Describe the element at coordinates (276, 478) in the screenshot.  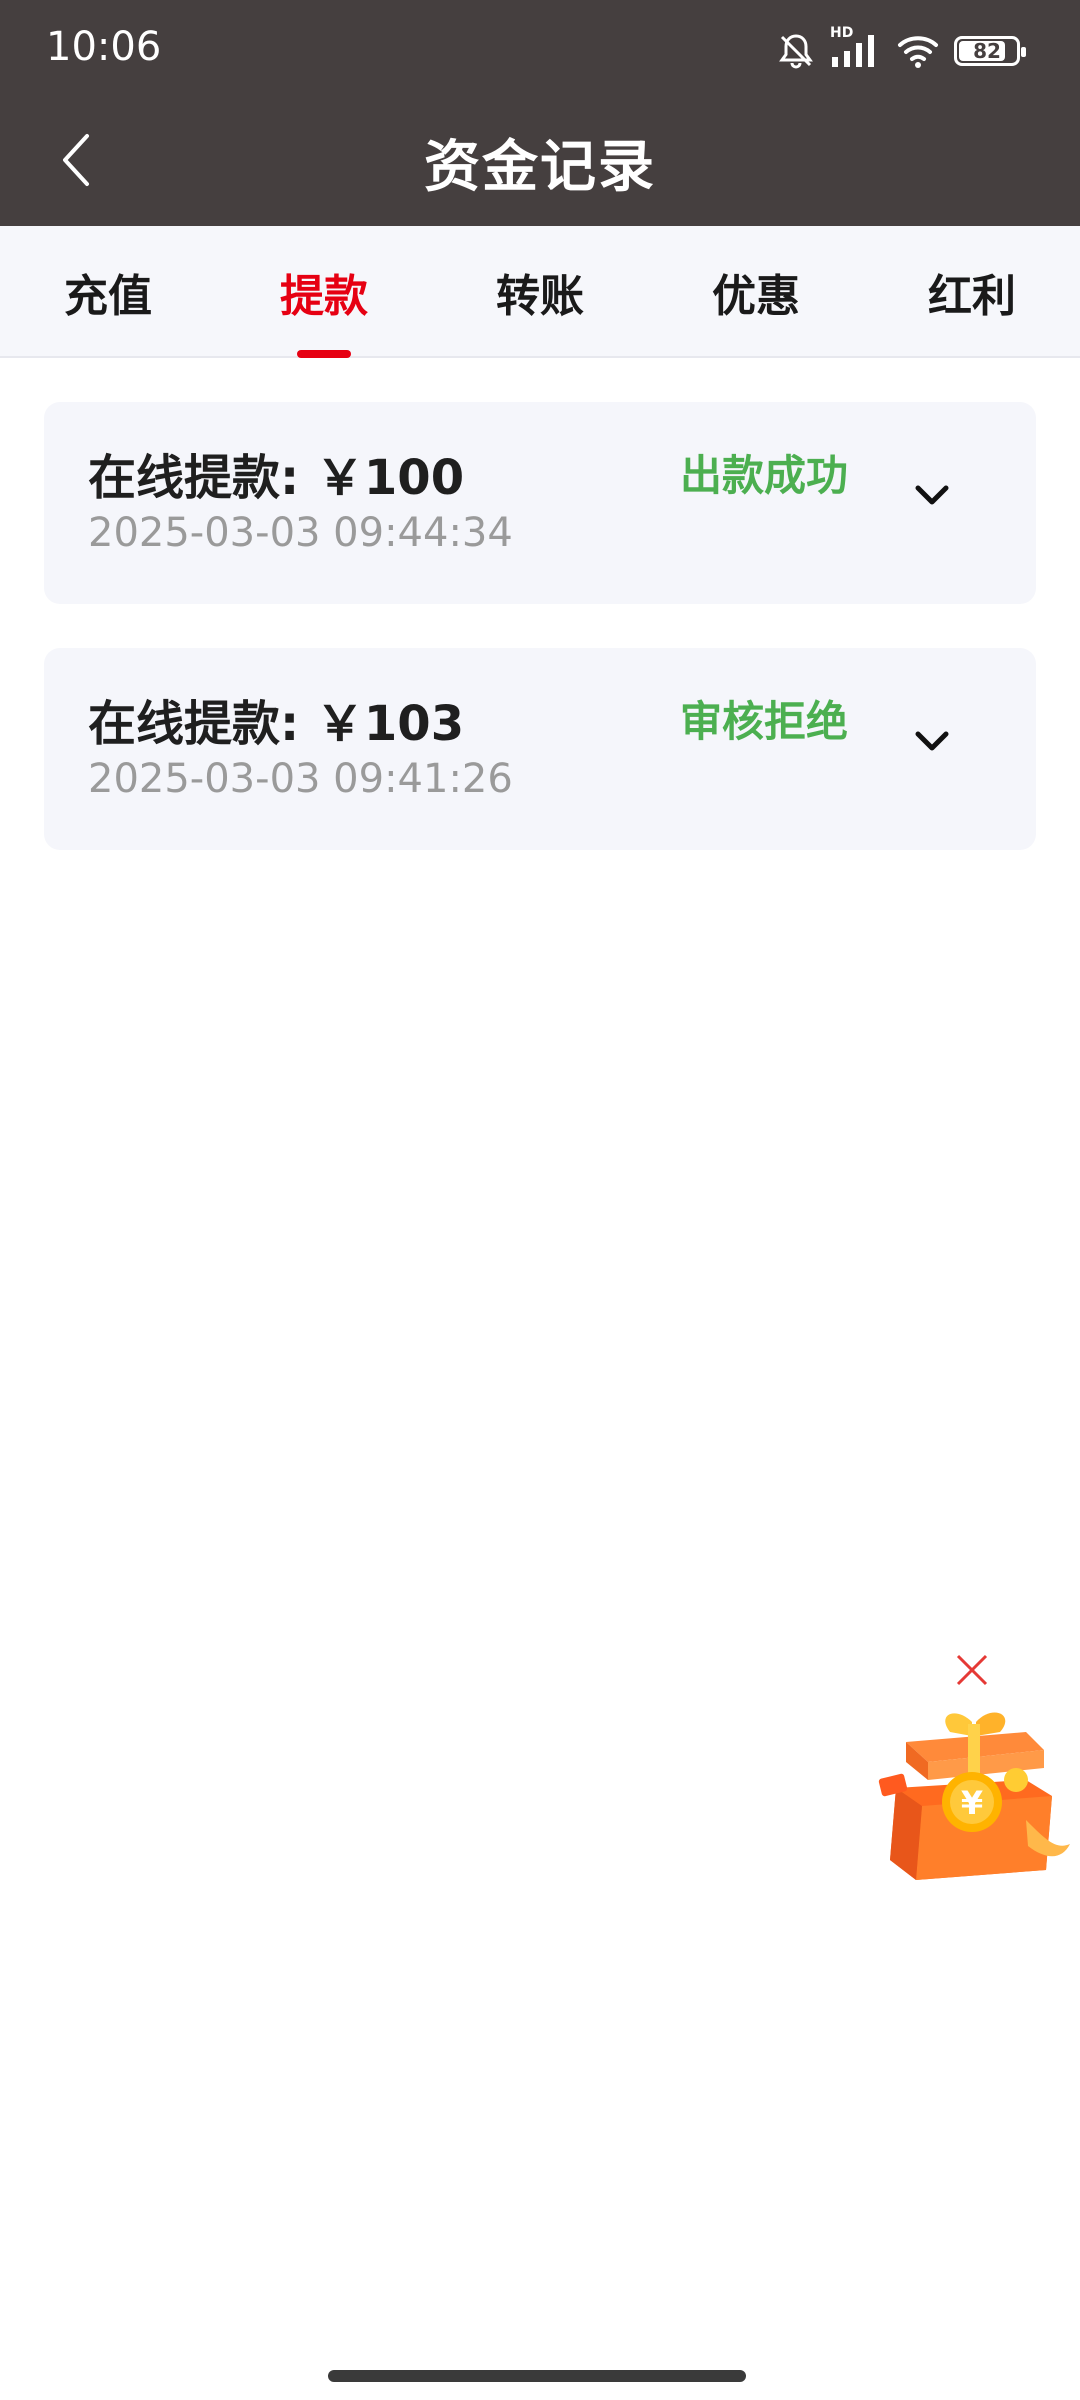
I see `record-title: 在线提款: ￥100` at that location.